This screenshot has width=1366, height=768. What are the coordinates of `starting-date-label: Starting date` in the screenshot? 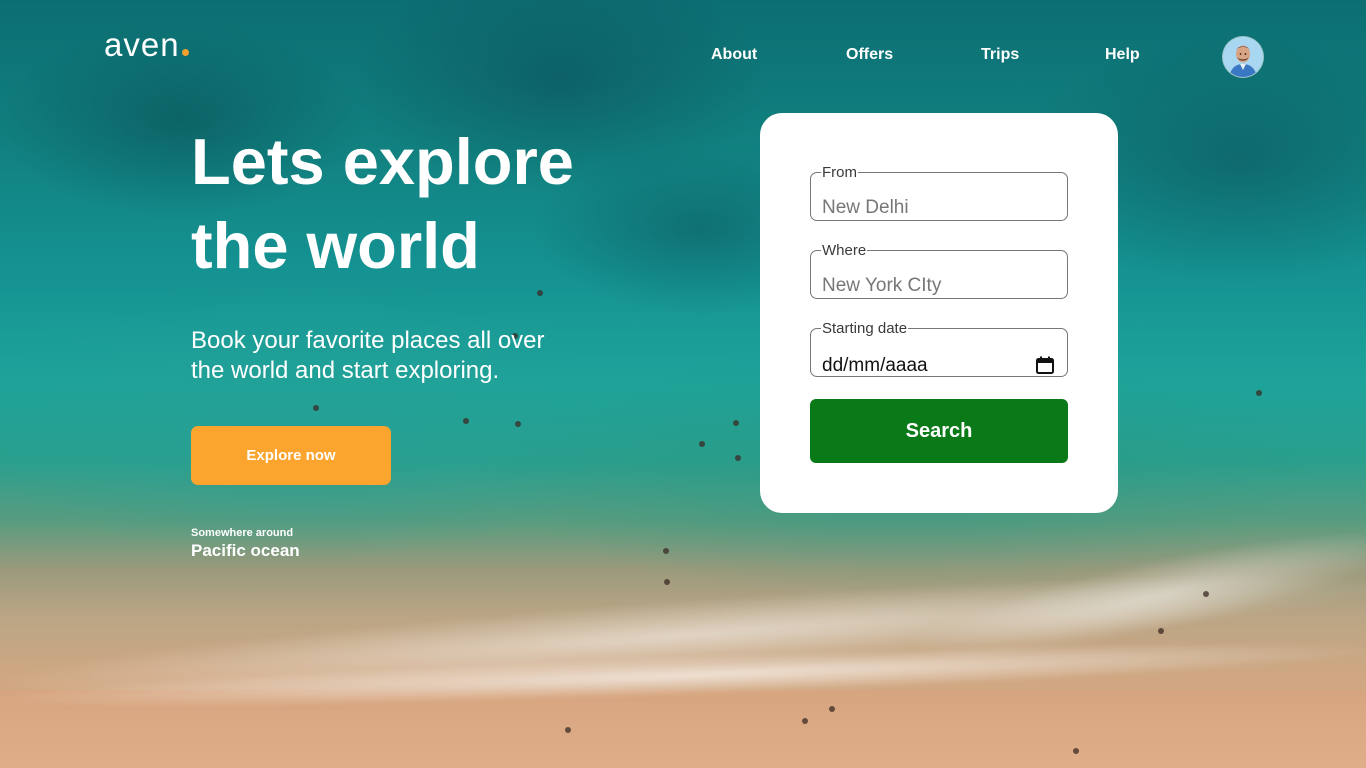 It's located at (865, 328).